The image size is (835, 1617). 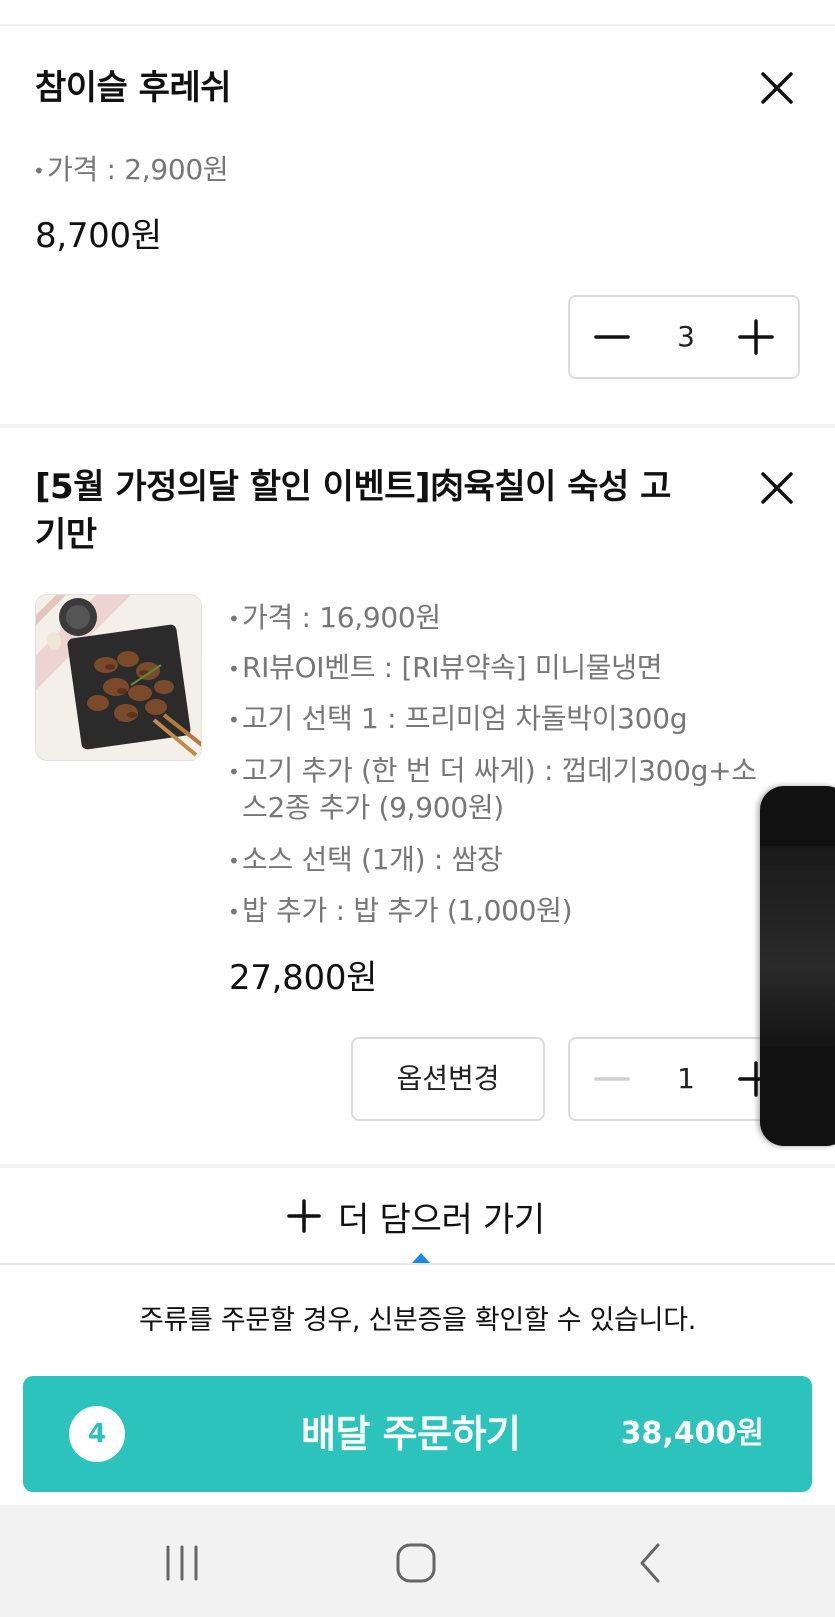 What do you see at coordinates (373, 807) in the screenshot?
I see `item-2-option-meat-add-cont: 스2종 추가 (9,900원)` at bounding box center [373, 807].